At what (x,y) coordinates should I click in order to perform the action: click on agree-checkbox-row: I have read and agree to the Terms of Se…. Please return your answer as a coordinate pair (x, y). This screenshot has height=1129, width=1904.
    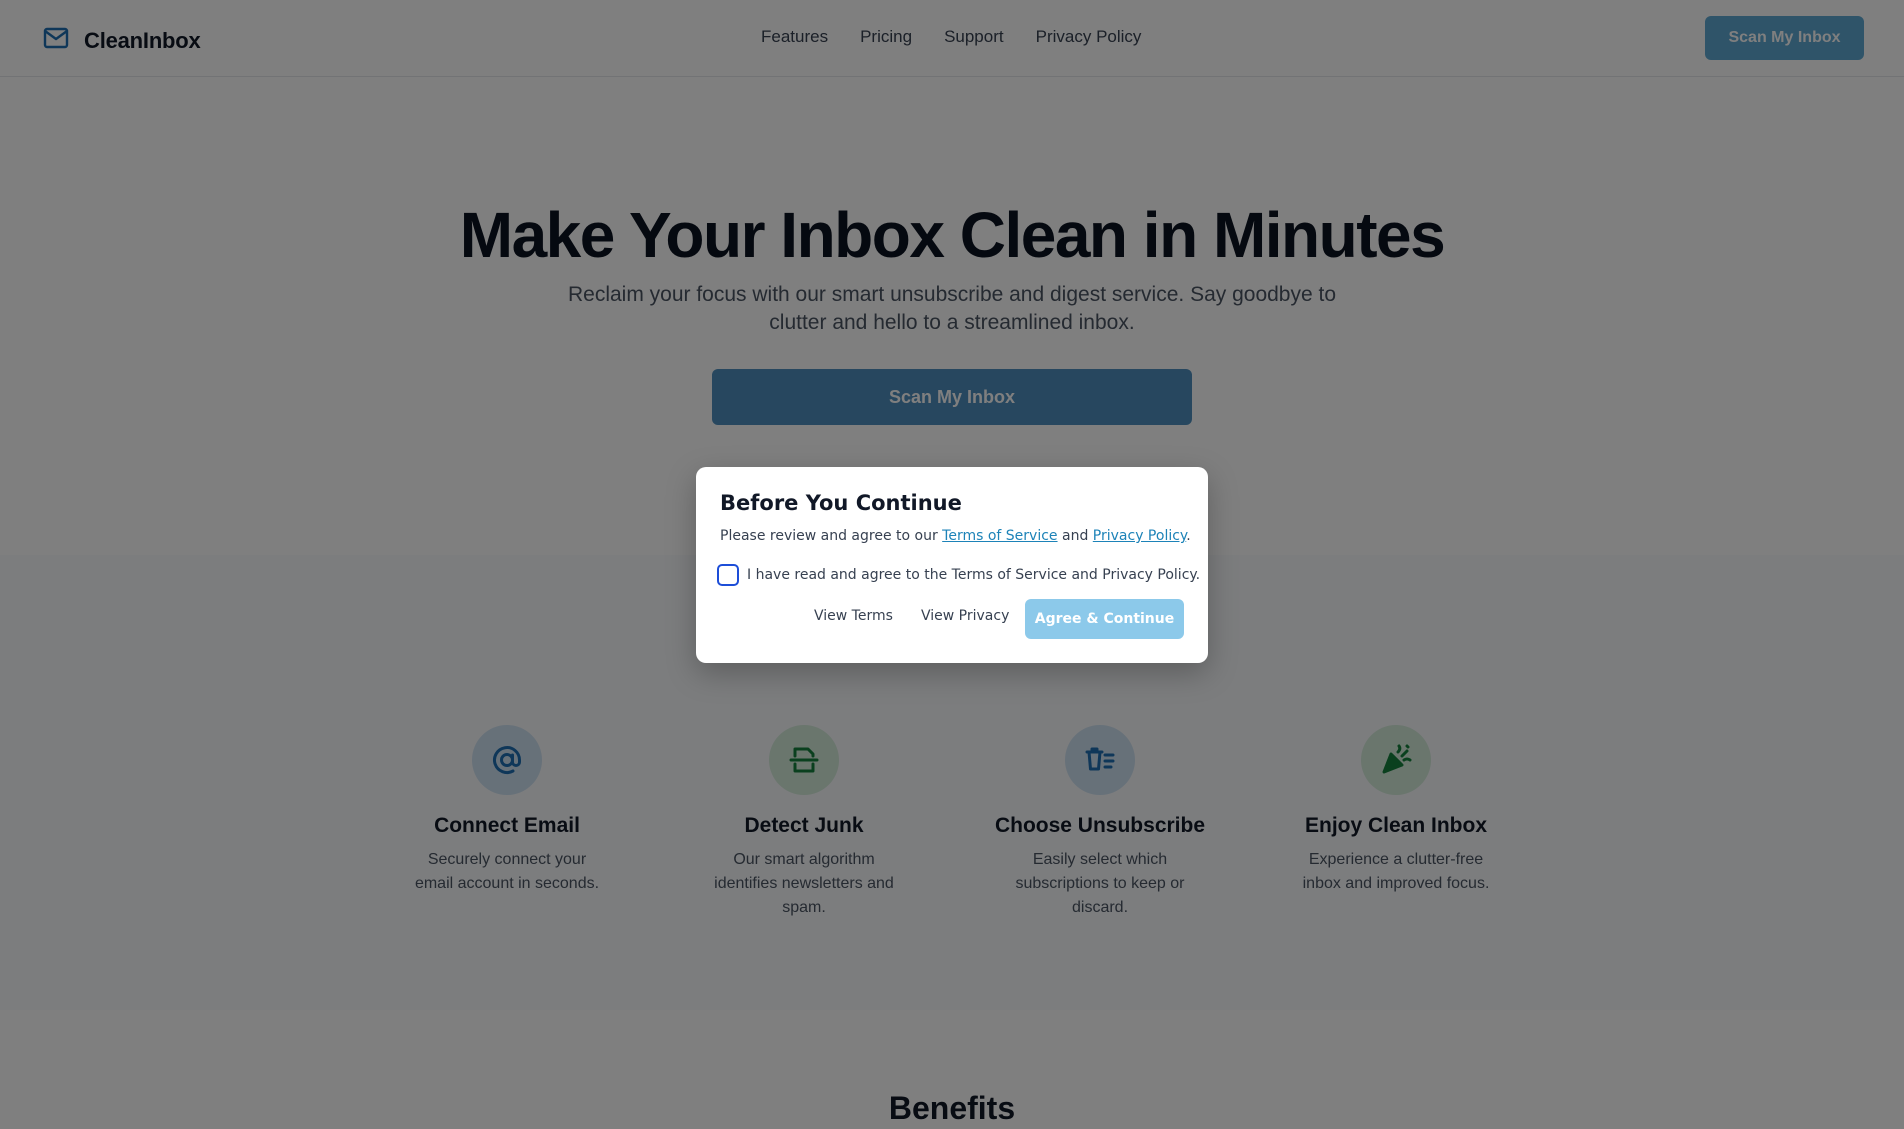
    Looking at the image, I should click on (958, 575).